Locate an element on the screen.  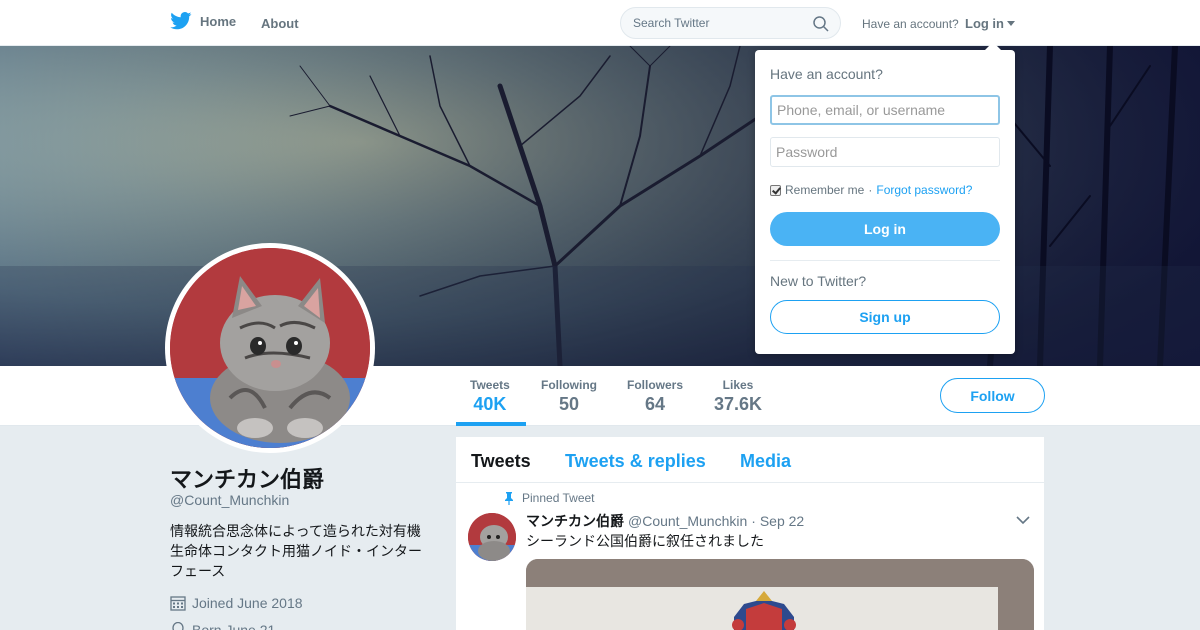
profile-bio: 情報統合思念体によって造られた対有機生命体コンタクト用猫ノイド・インターフェース is located at coordinates (296, 551).